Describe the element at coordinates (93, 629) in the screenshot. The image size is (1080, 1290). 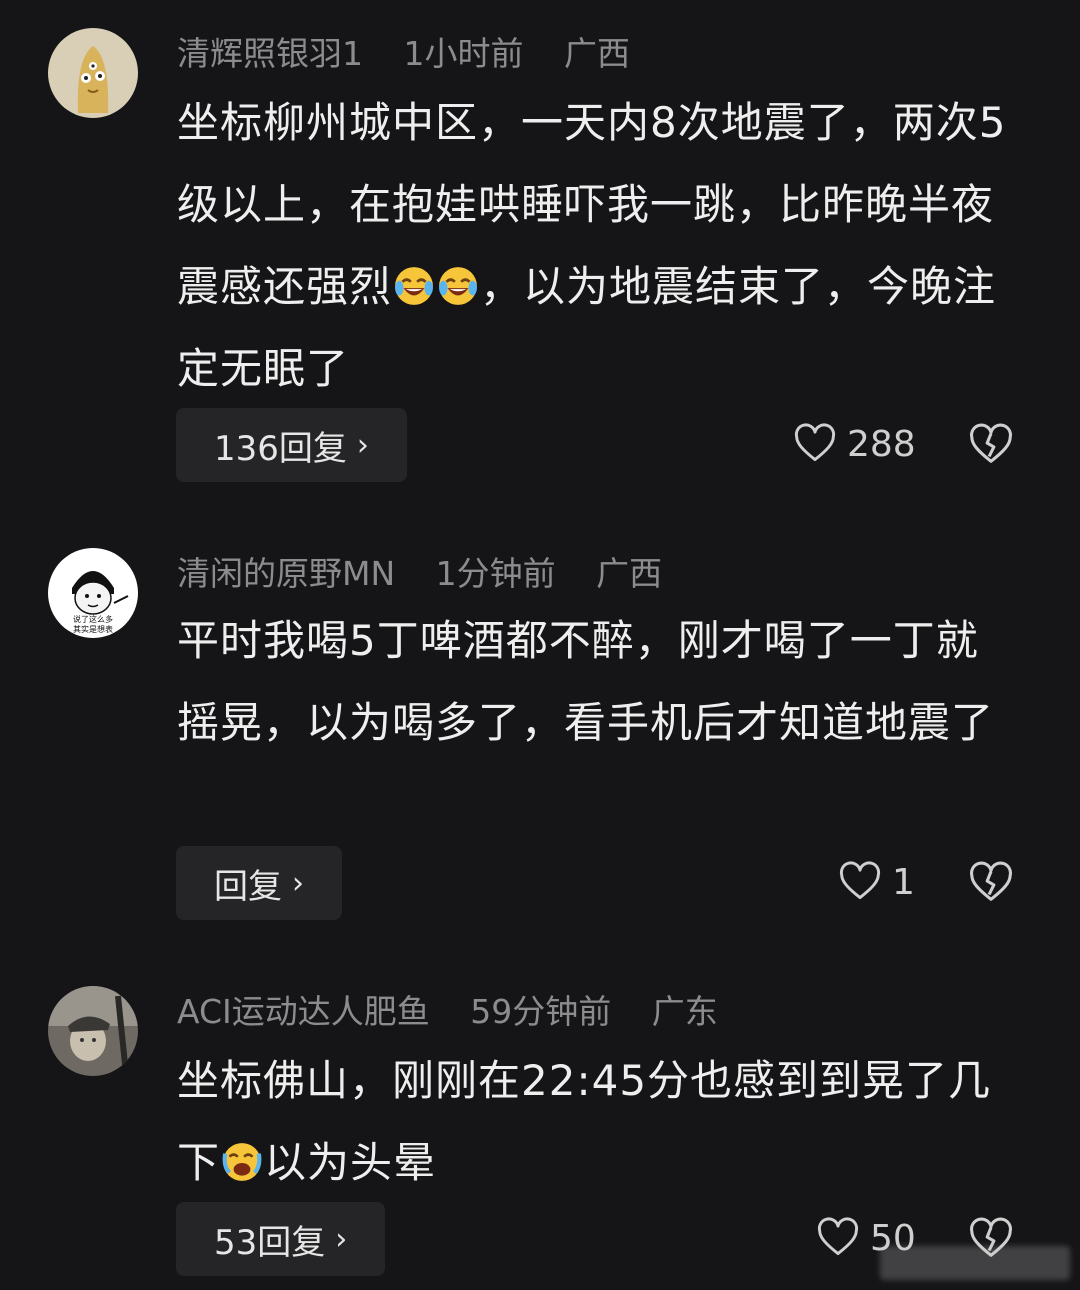
I see `avatar-caption: 其实是想表` at that location.